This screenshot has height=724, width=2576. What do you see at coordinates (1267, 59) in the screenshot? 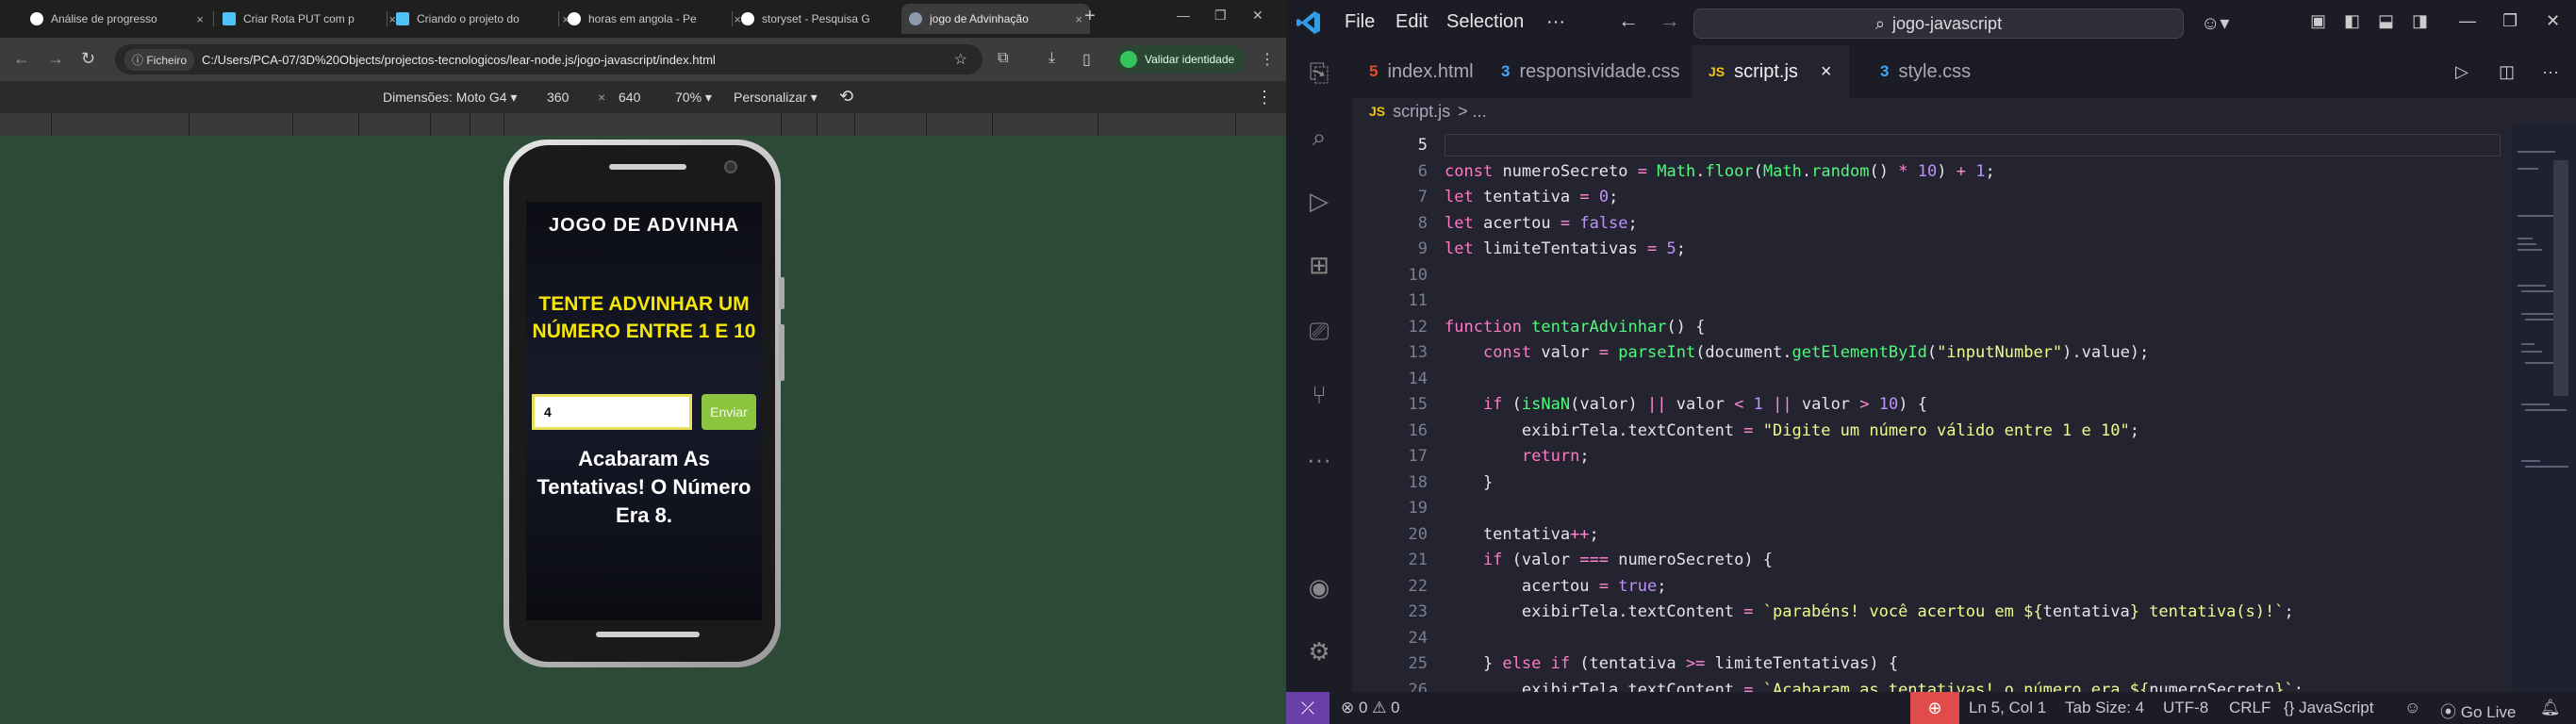
I see `menu-kebab-icon: ⋮` at bounding box center [1267, 59].